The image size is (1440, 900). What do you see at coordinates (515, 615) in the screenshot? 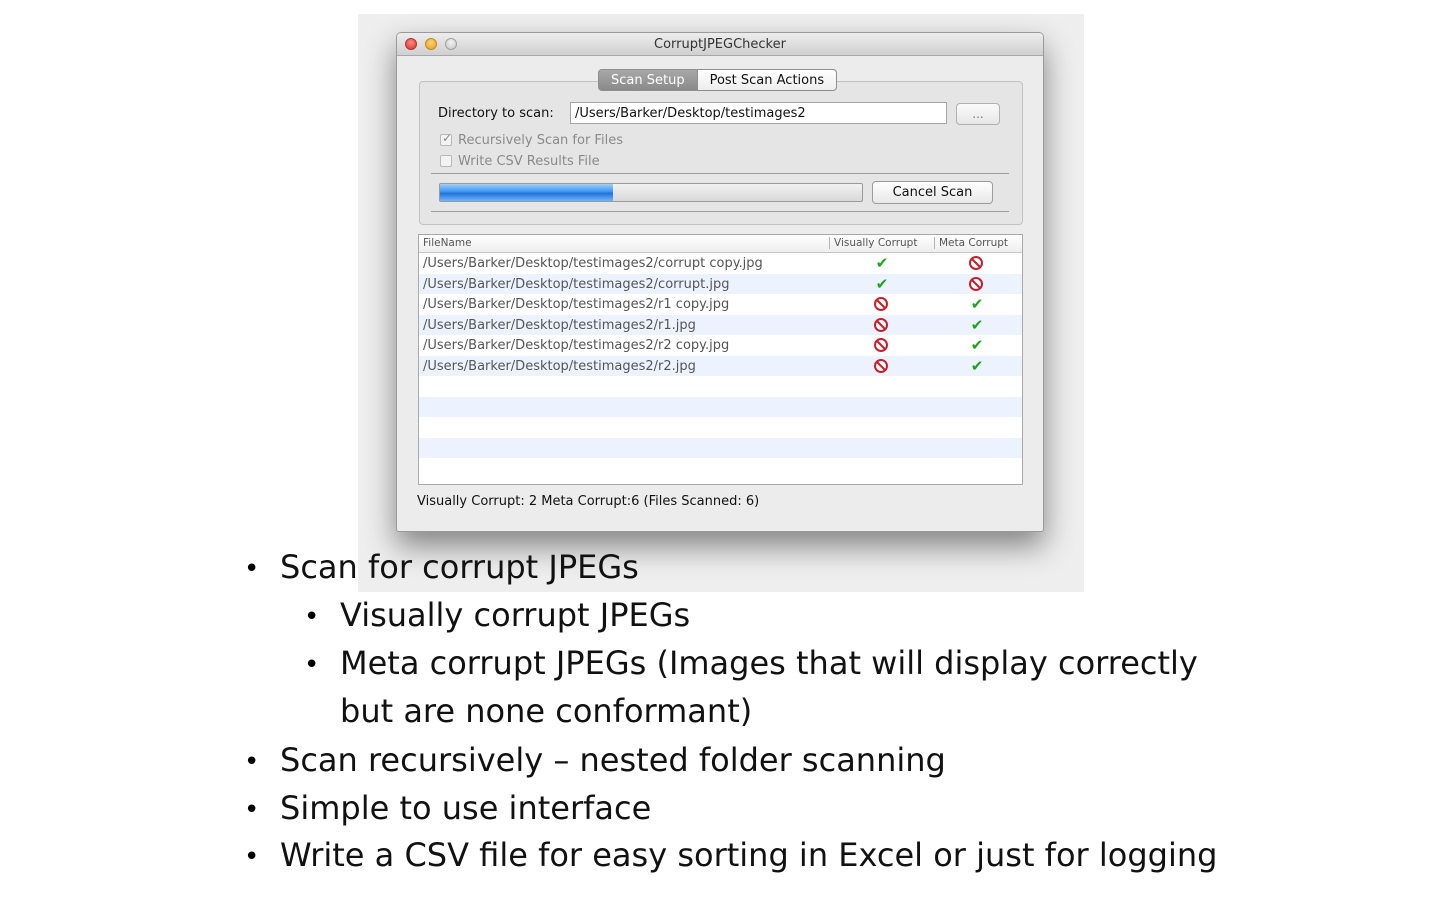
I see `bullet-visually-corrupt: Visually corrupt JPEGs` at bounding box center [515, 615].